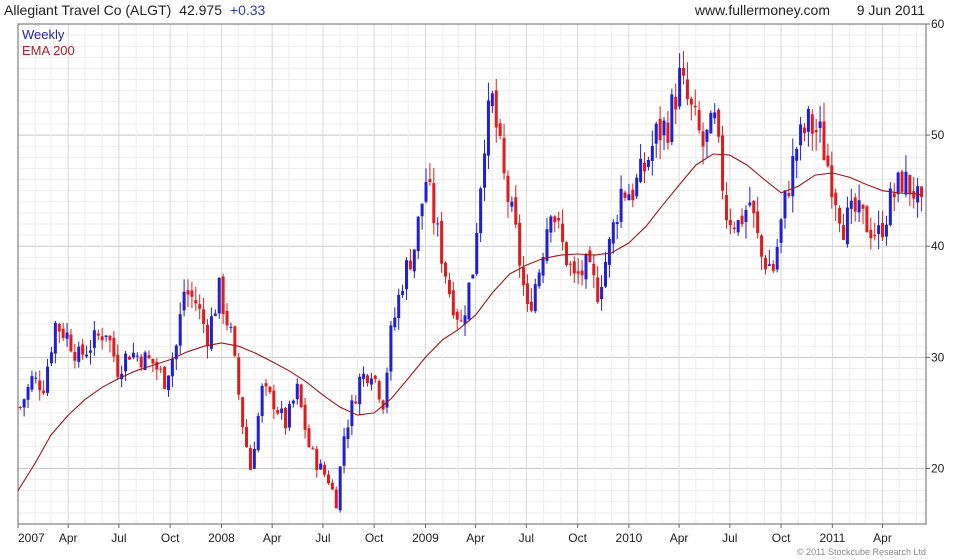  Describe the element at coordinates (135, 10) in the screenshot. I see `header-title: Allegiant Travel Co (ALGT) 42.975 +0.33` at that location.